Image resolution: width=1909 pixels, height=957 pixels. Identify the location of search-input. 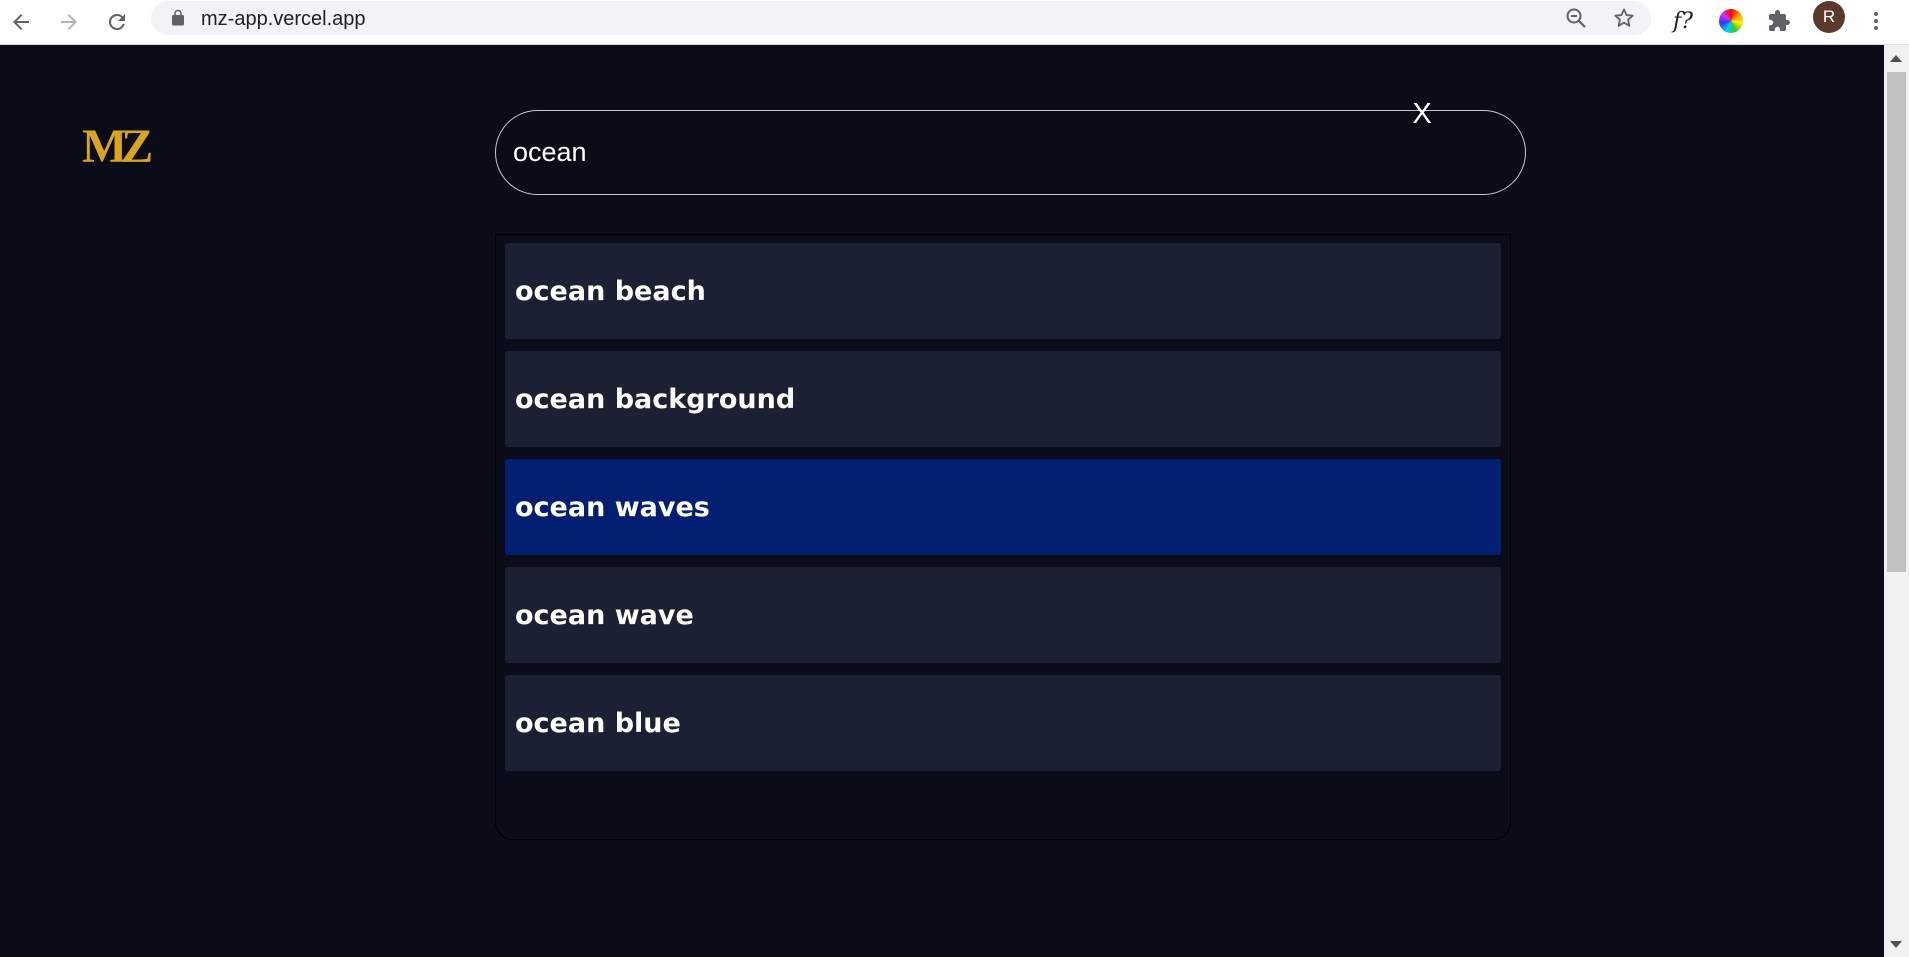
(943, 152).